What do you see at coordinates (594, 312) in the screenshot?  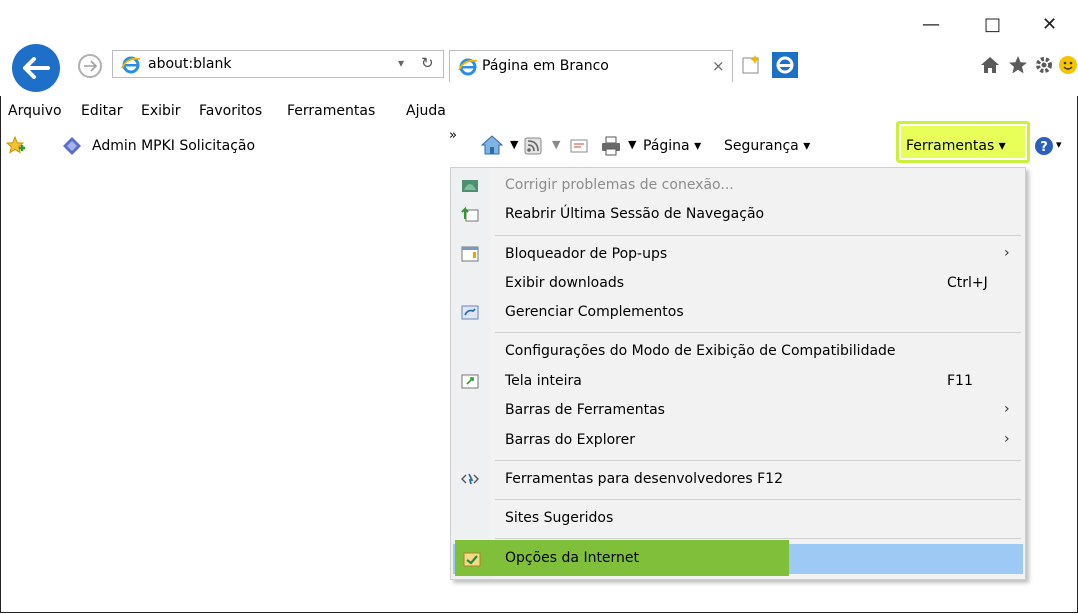 I see `menu-item-label: Gerenciar Complementos` at bounding box center [594, 312].